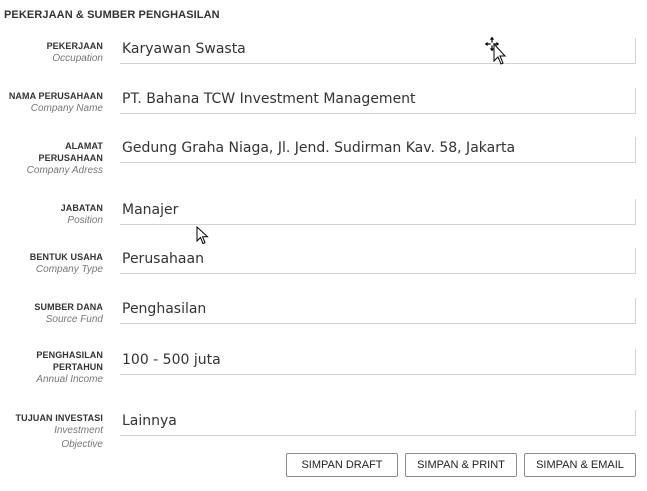 The height and width of the screenshot is (491, 647). Describe the element at coordinates (378, 423) in the screenshot. I see `investment-objective-field: Lainnya` at that location.